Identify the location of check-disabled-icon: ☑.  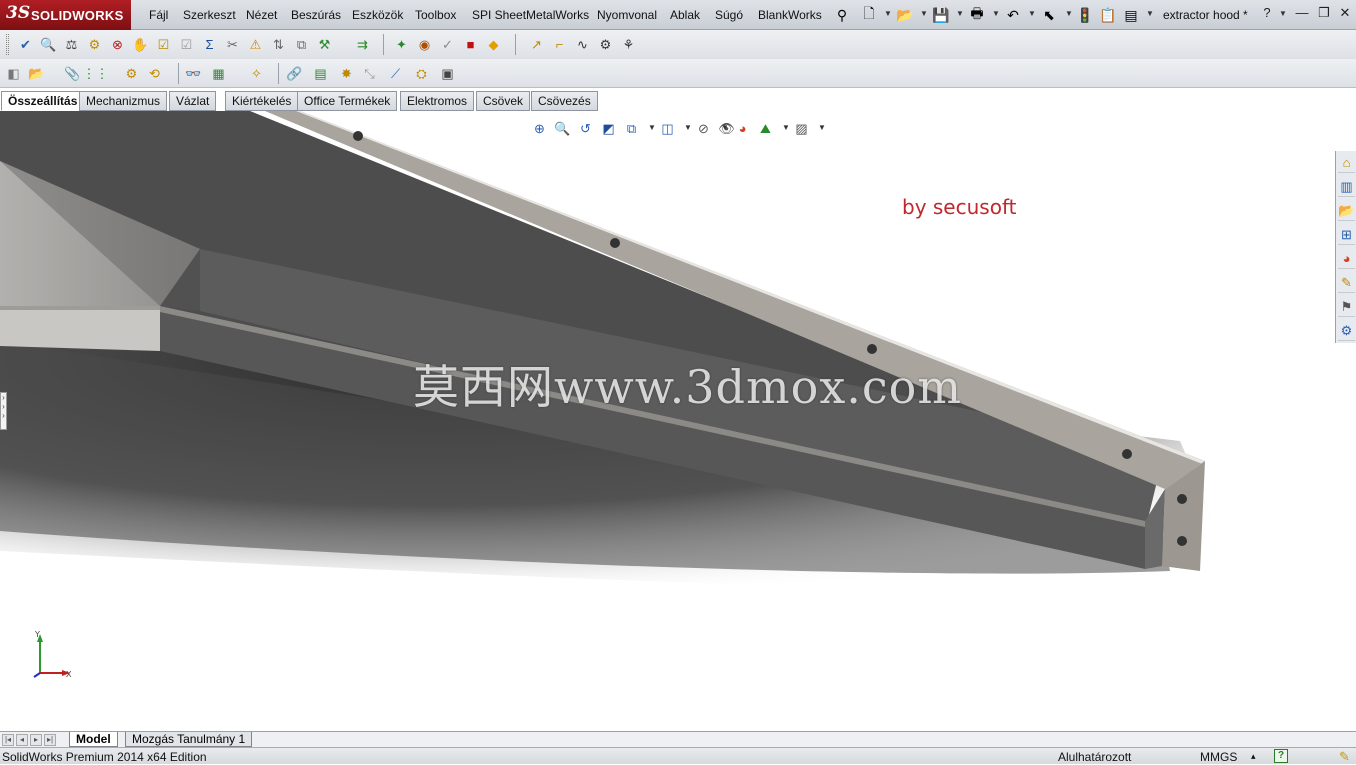
(186, 44).